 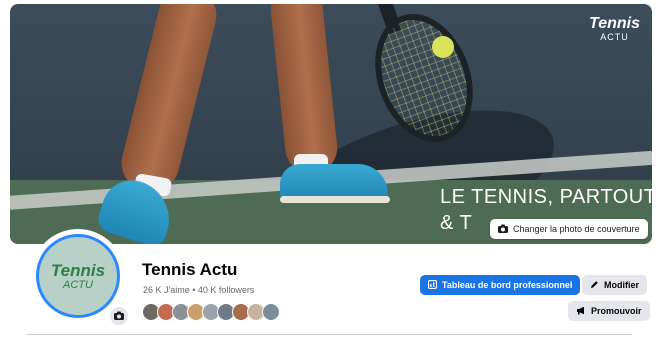 I want to click on cover-slogan-line1: LE TENNIS, PARTOUT, so click(x=546, y=197).